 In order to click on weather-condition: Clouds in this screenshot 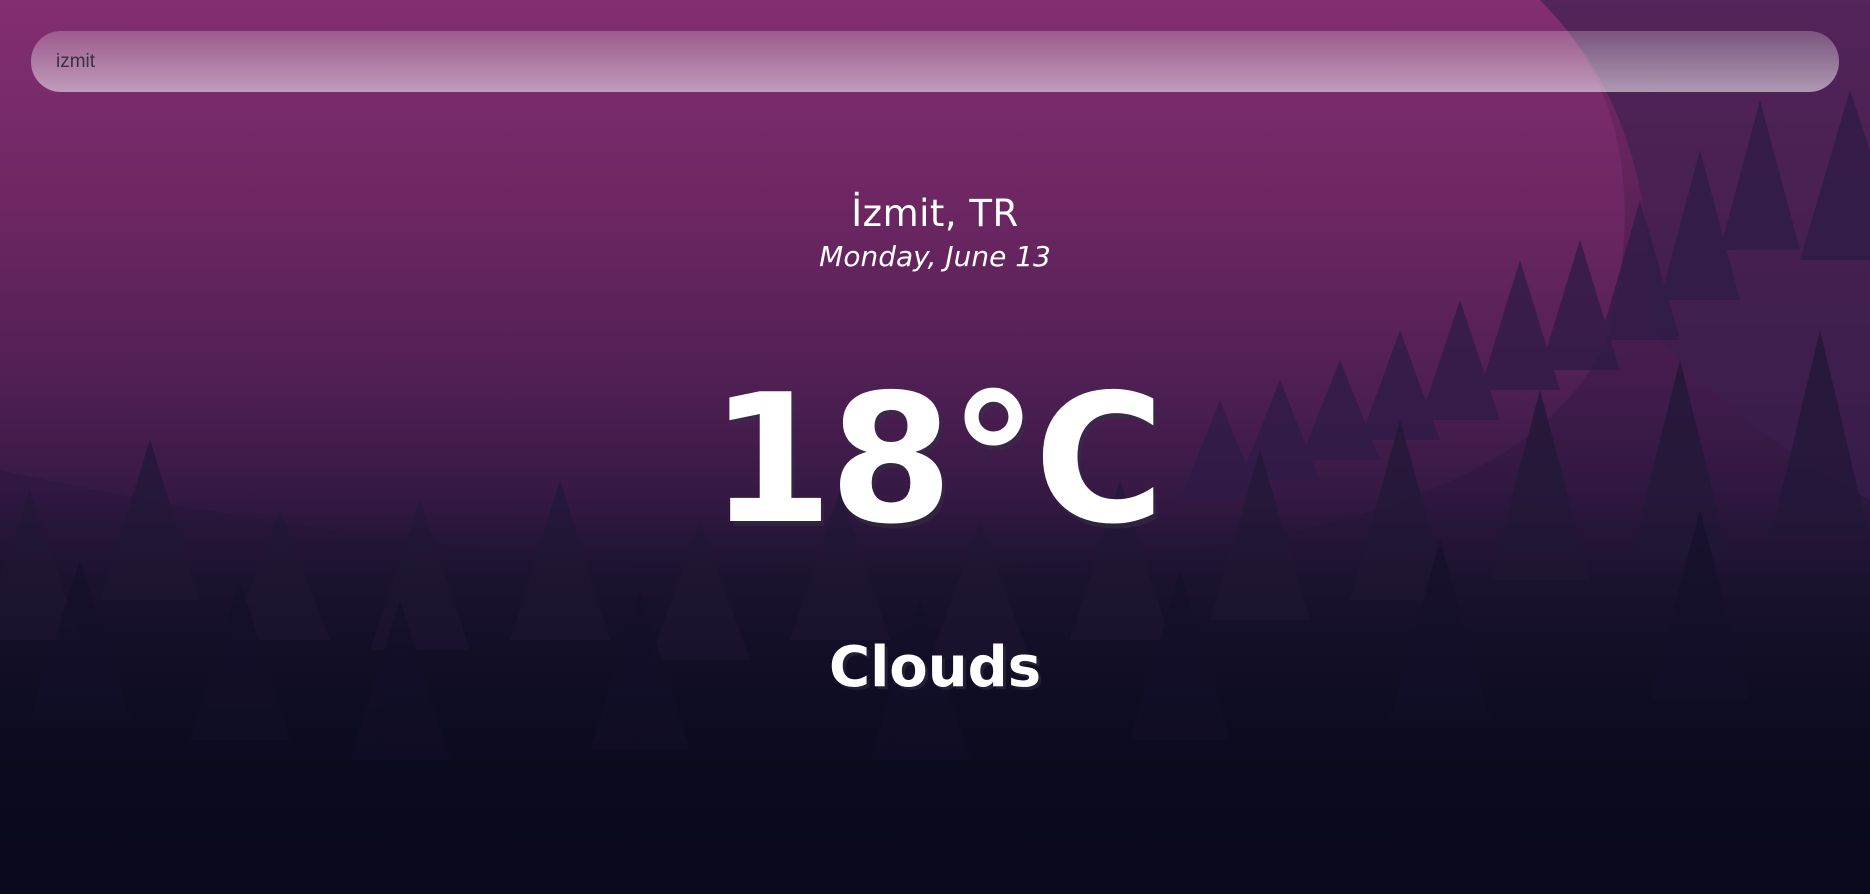, I will do `click(935, 667)`.